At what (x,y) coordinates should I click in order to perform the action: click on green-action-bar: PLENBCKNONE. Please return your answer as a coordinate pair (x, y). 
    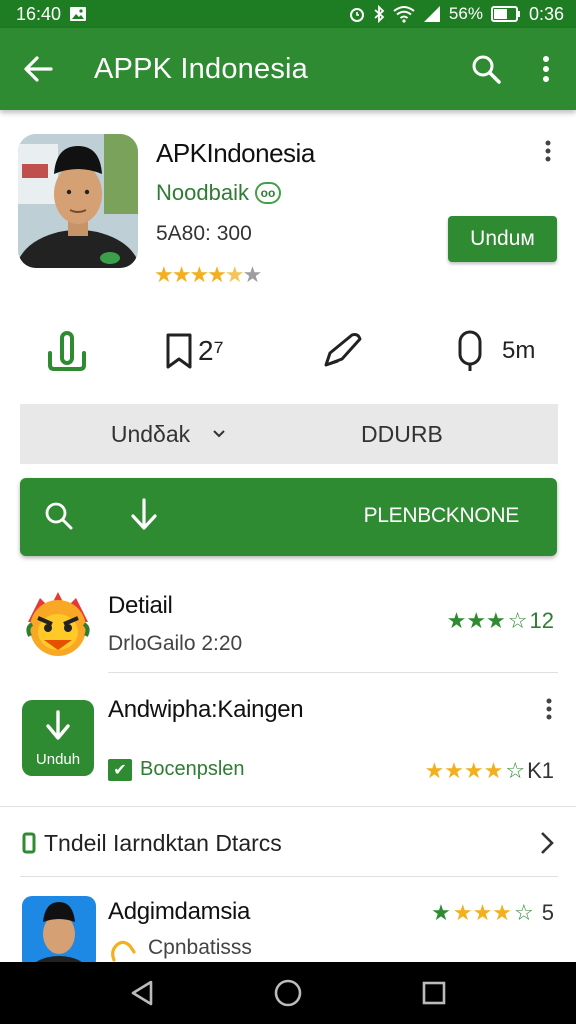
    Looking at the image, I should click on (288, 517).